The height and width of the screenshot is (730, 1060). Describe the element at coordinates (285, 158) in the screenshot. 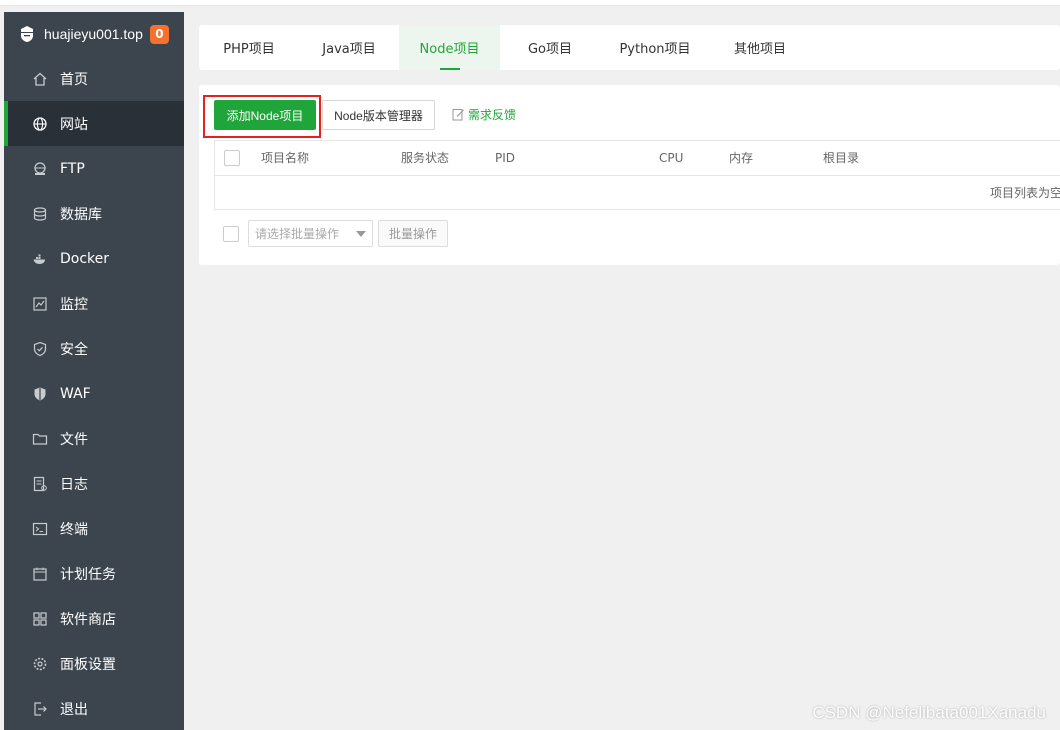

I see `column-header-name: 项目名称` at that location.